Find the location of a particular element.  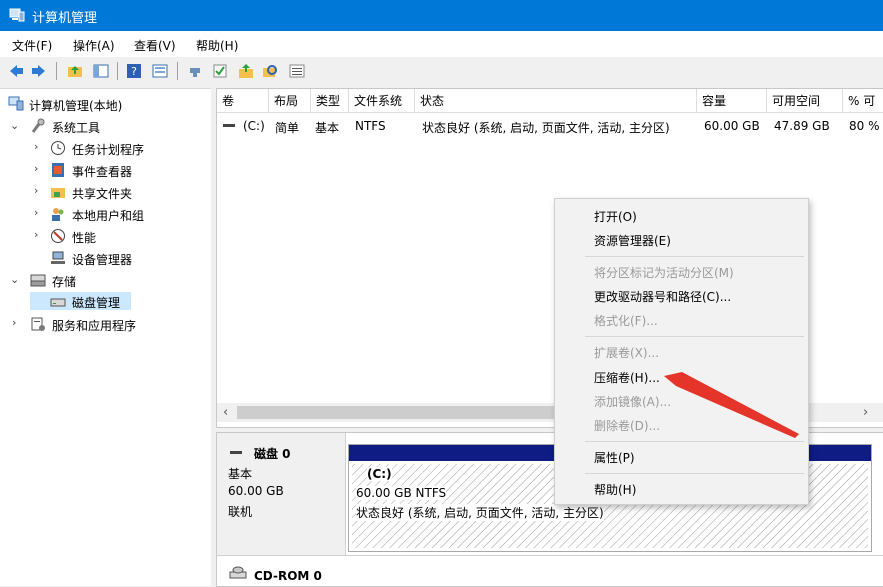

menu-bar: 文件(F) 操作(A) 查看(V) 帮助(H) is located at coordinates (441, 44).